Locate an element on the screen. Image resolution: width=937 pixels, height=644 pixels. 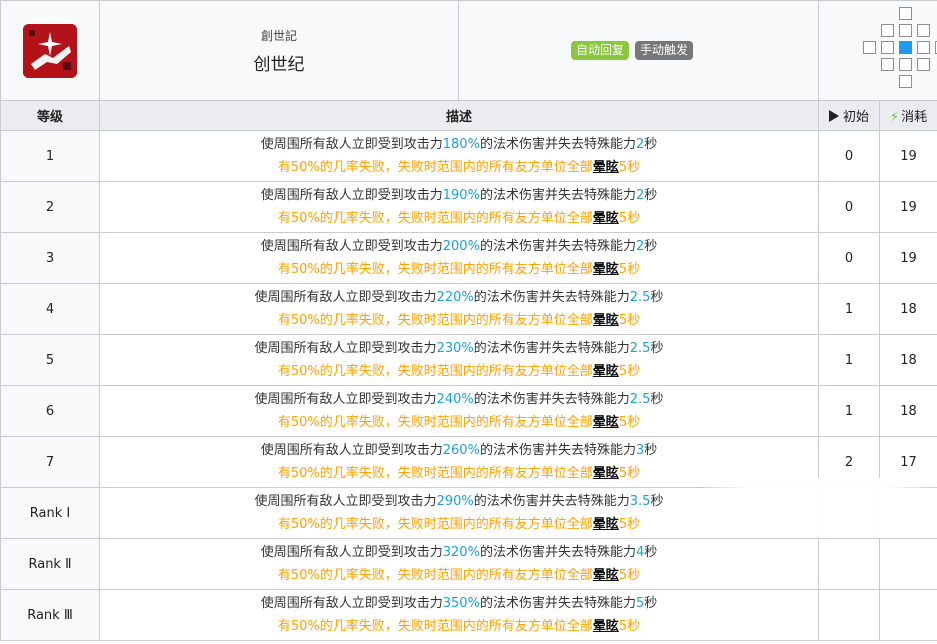
description-line-1: 使周围所有敌人立即受到攻击力230%的法术伤害并失去特殊能力2.5秒 is located at coordinates (459, 348).